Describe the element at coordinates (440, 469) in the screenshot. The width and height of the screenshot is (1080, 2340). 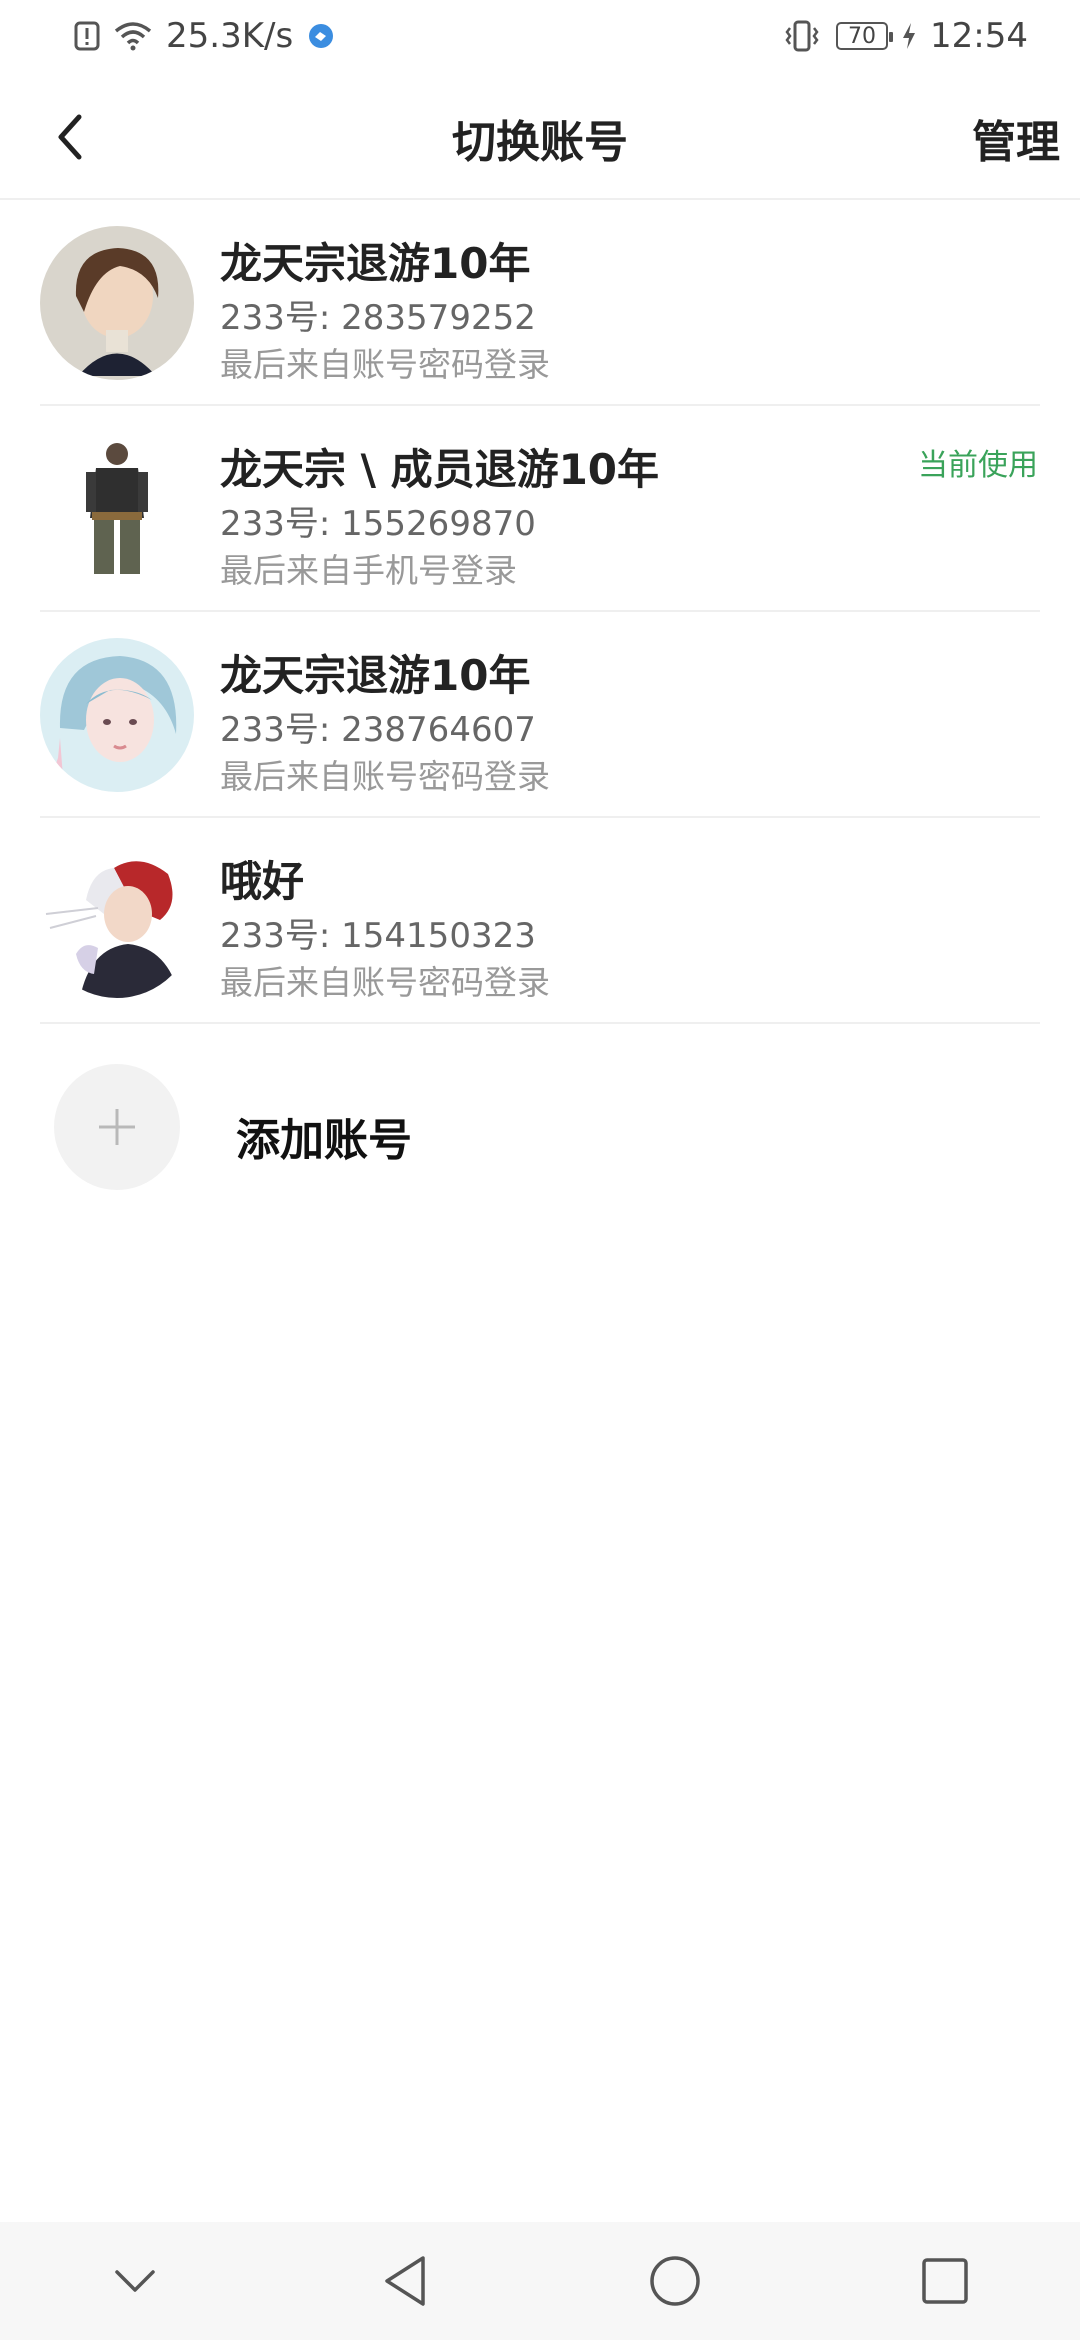
I see `account-name: 龙天宗 \ 成员退游10年` at that location.